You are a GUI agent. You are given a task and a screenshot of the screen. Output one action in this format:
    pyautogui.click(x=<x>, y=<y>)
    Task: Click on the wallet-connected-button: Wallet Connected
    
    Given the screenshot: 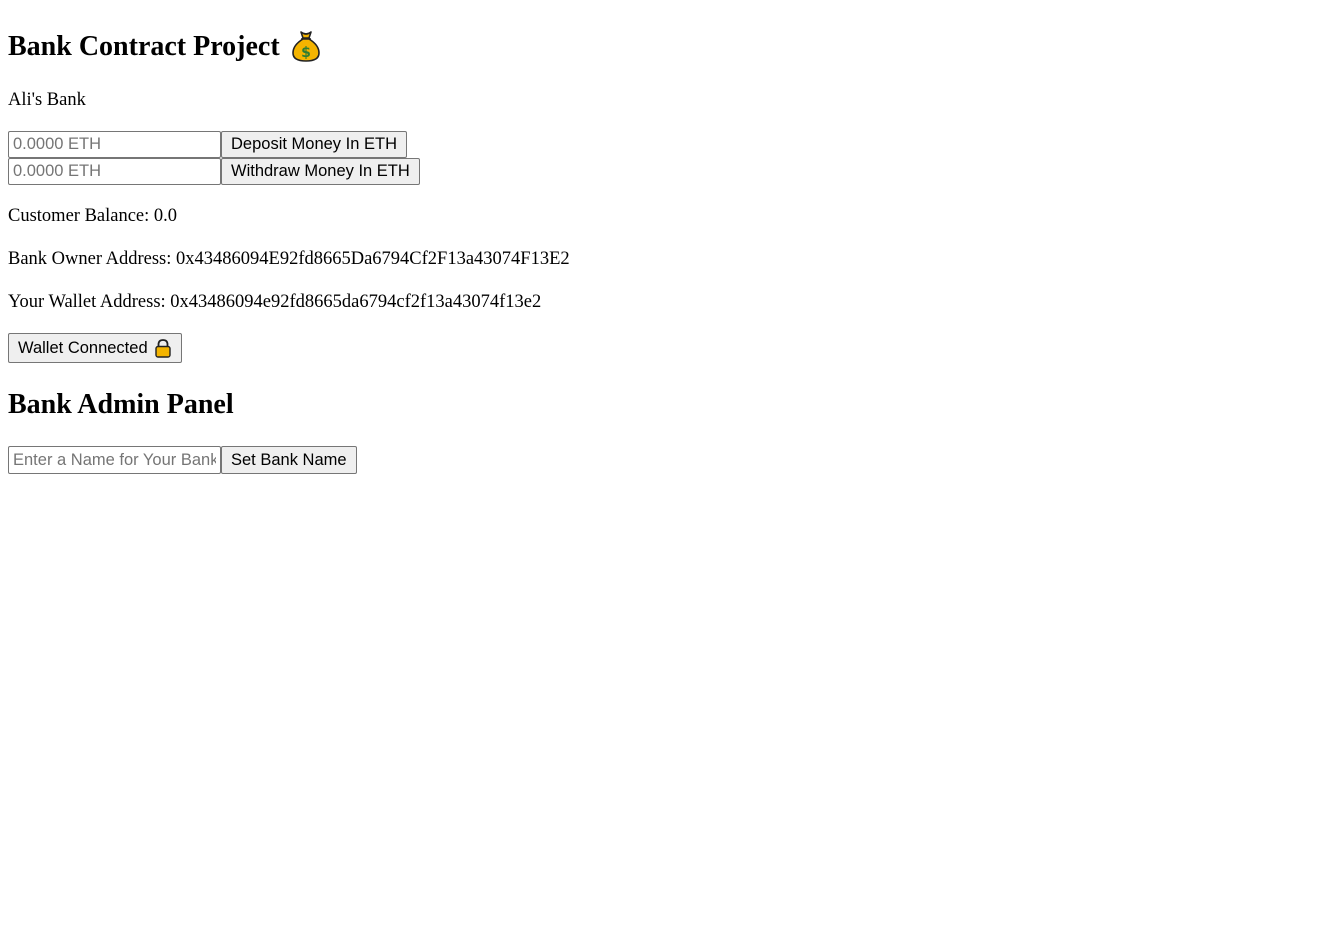 What is the action you would take?
    pyautogui.click(x=95, y=348)
    